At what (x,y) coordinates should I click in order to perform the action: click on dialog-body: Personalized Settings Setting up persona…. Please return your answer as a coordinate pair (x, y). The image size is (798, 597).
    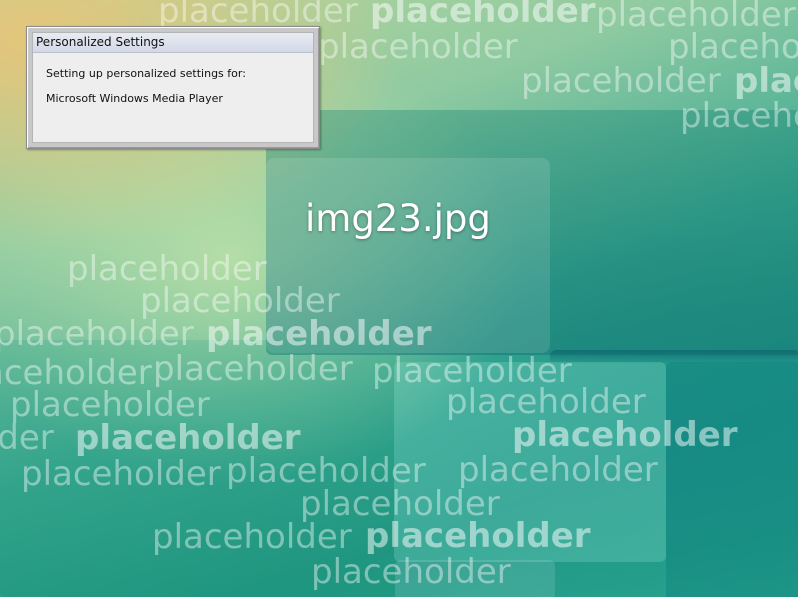
    Looking at the image, I should click on (173, 87).